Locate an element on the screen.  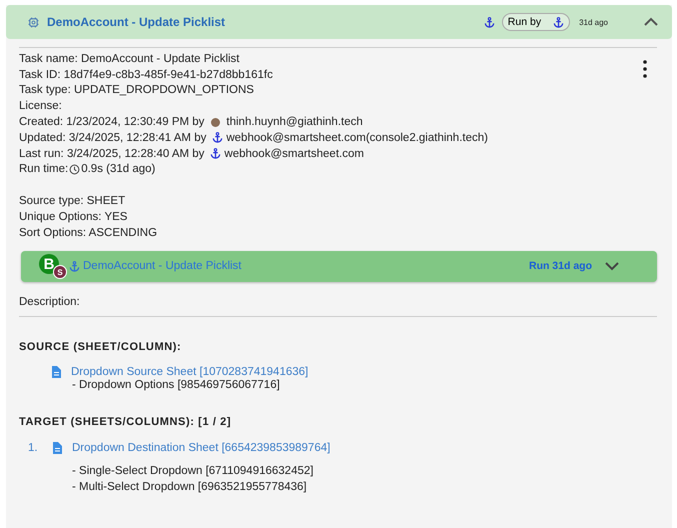
info-text: Run time: is located at coordinates (43, 169).